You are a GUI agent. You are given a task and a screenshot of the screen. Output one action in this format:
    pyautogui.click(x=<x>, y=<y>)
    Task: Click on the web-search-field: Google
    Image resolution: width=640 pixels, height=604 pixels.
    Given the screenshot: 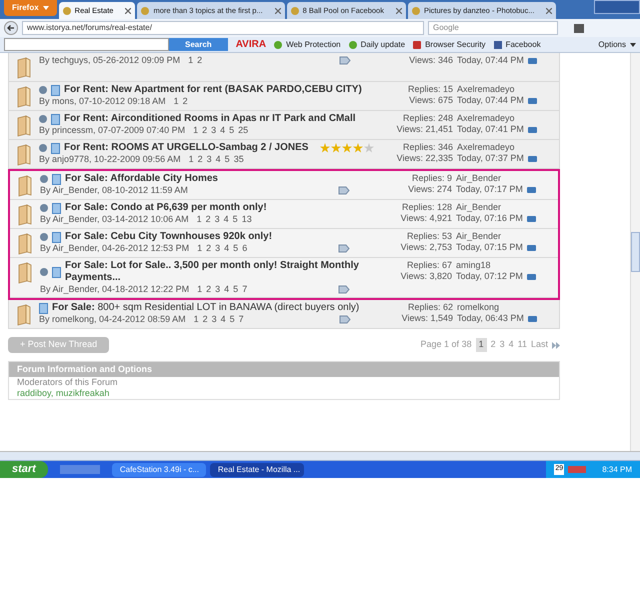 What is the action you would take?
    pyautogui.click(x=493, y=28)
    